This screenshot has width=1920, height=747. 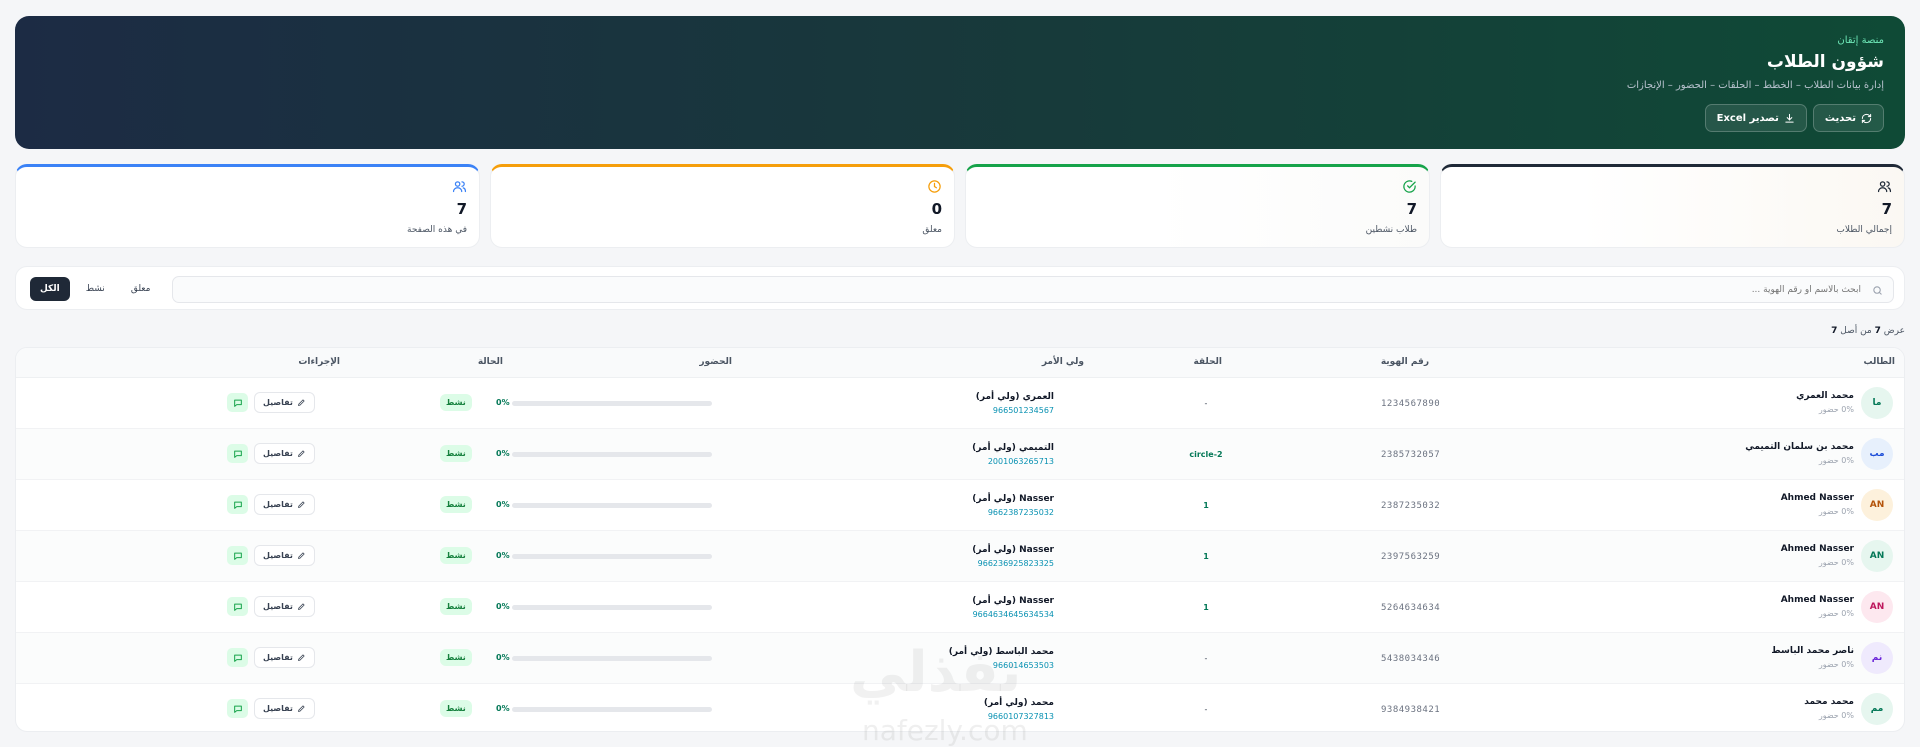 What do you see at coordinates (319, 362) in the screenshot?
I see `header-actions: الإجراءات` at bounding box center [319, 362].